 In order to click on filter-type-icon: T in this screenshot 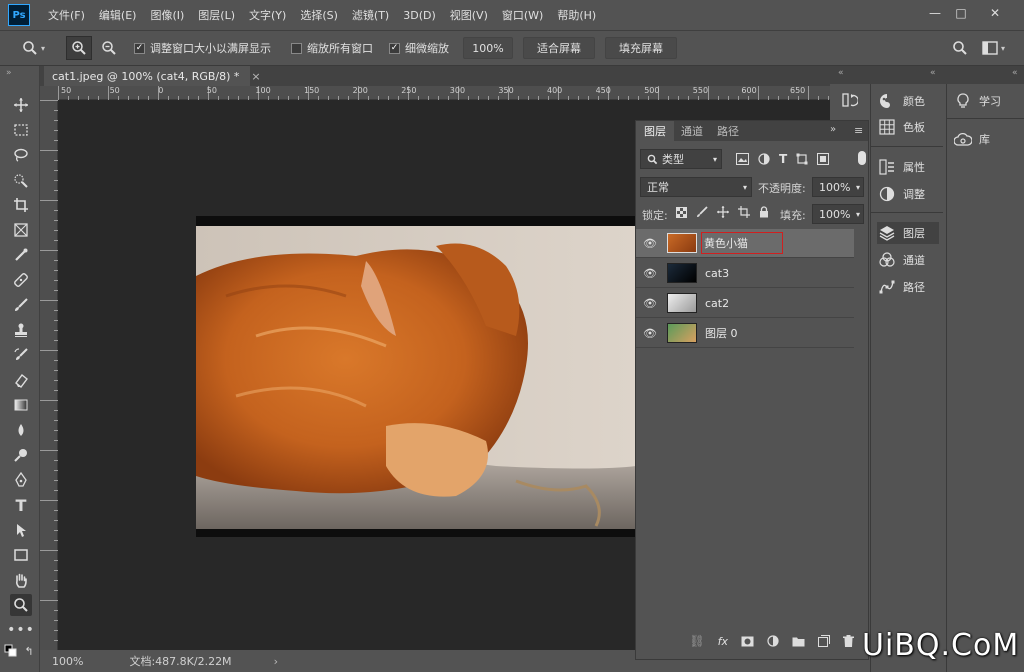, I will do `click(783, 159)`.